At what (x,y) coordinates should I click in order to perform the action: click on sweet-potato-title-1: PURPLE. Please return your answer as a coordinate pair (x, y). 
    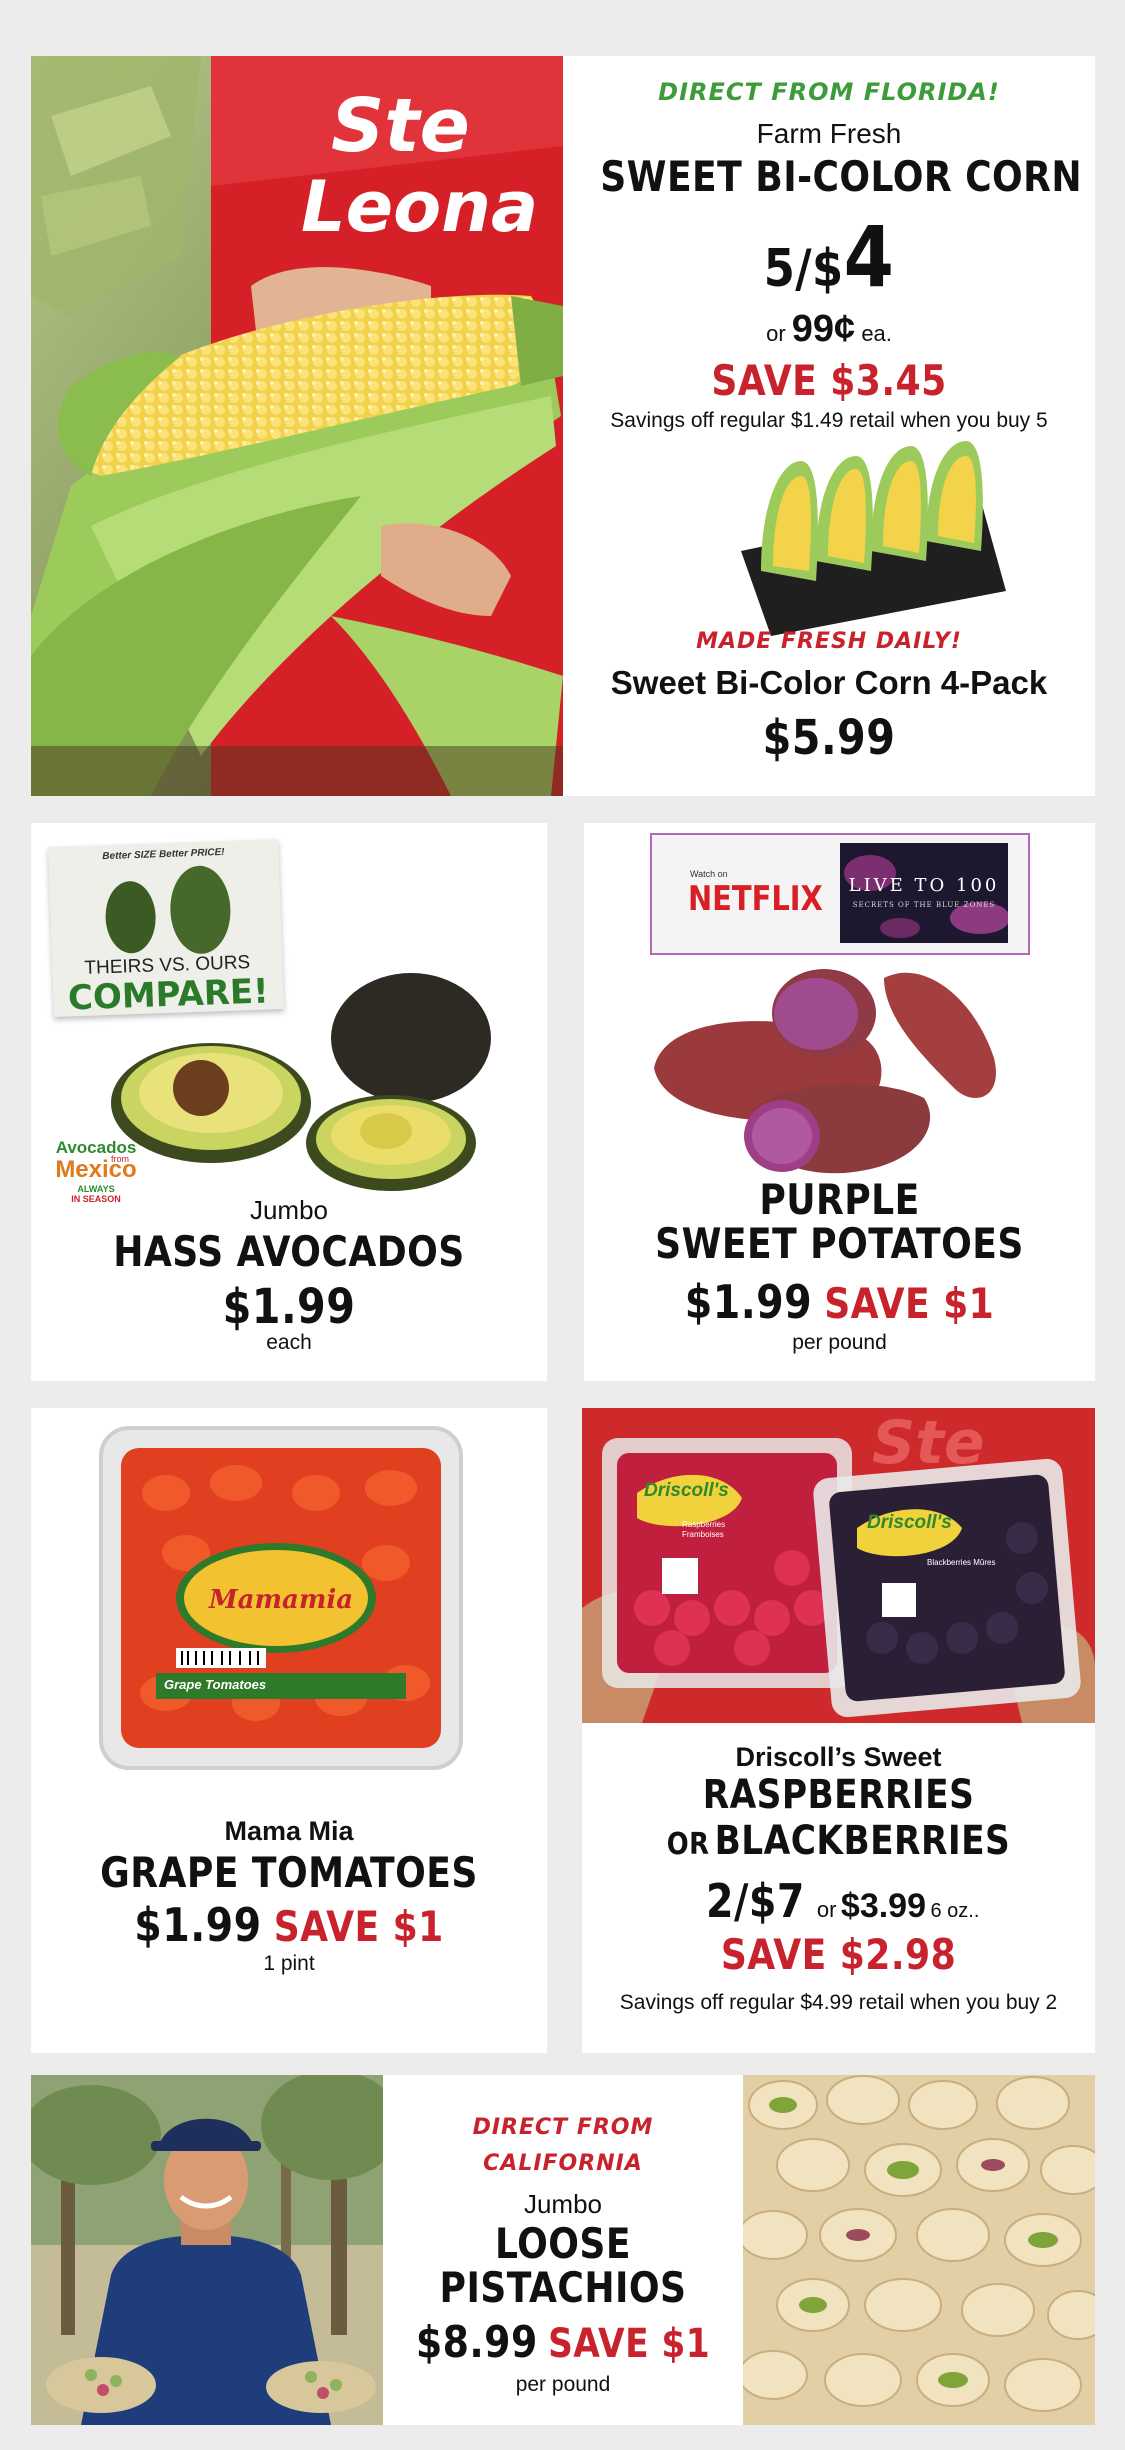
    Looking at the image, I should click on (839, 1199).